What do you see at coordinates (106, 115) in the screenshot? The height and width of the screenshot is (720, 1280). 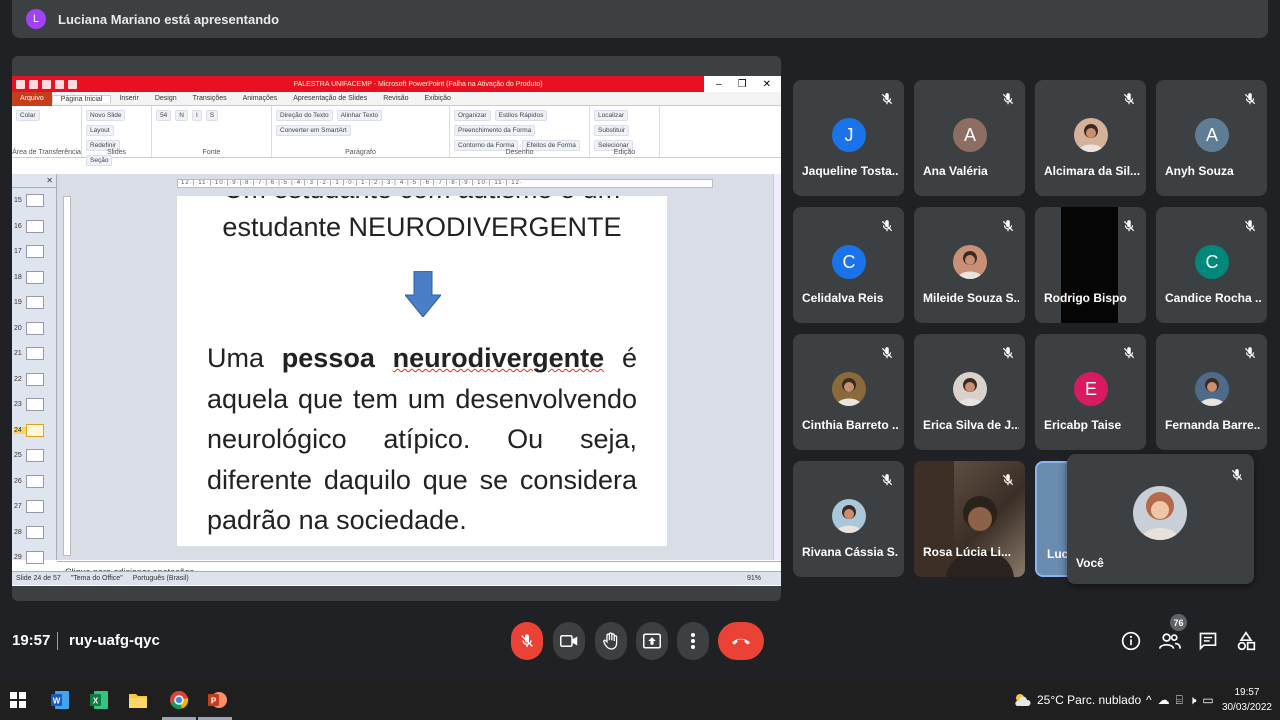 I see `ribbon-button: Novo Slide` at bounding box center [106, 115].